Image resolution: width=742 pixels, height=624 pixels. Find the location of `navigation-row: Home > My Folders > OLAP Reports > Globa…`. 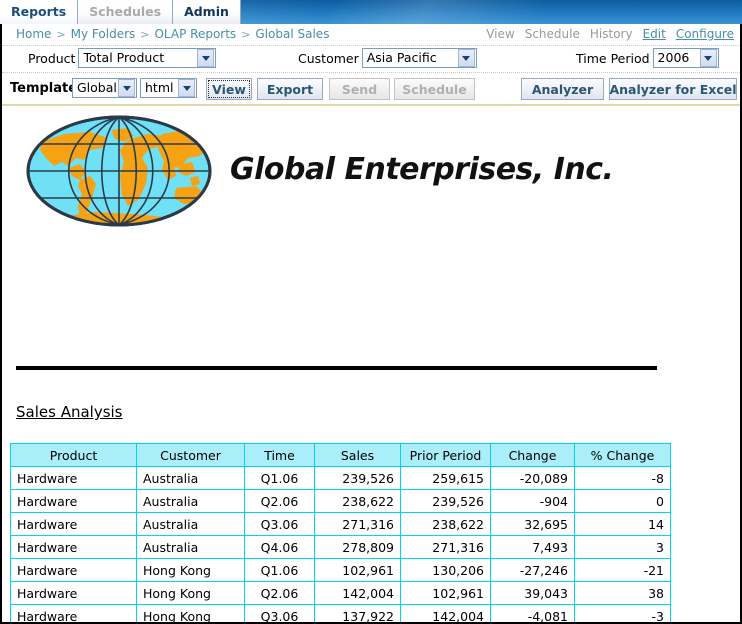

navigation-row: Home > My Folders > OLAP Reports > Globa… is located at coordinates (371, 35).